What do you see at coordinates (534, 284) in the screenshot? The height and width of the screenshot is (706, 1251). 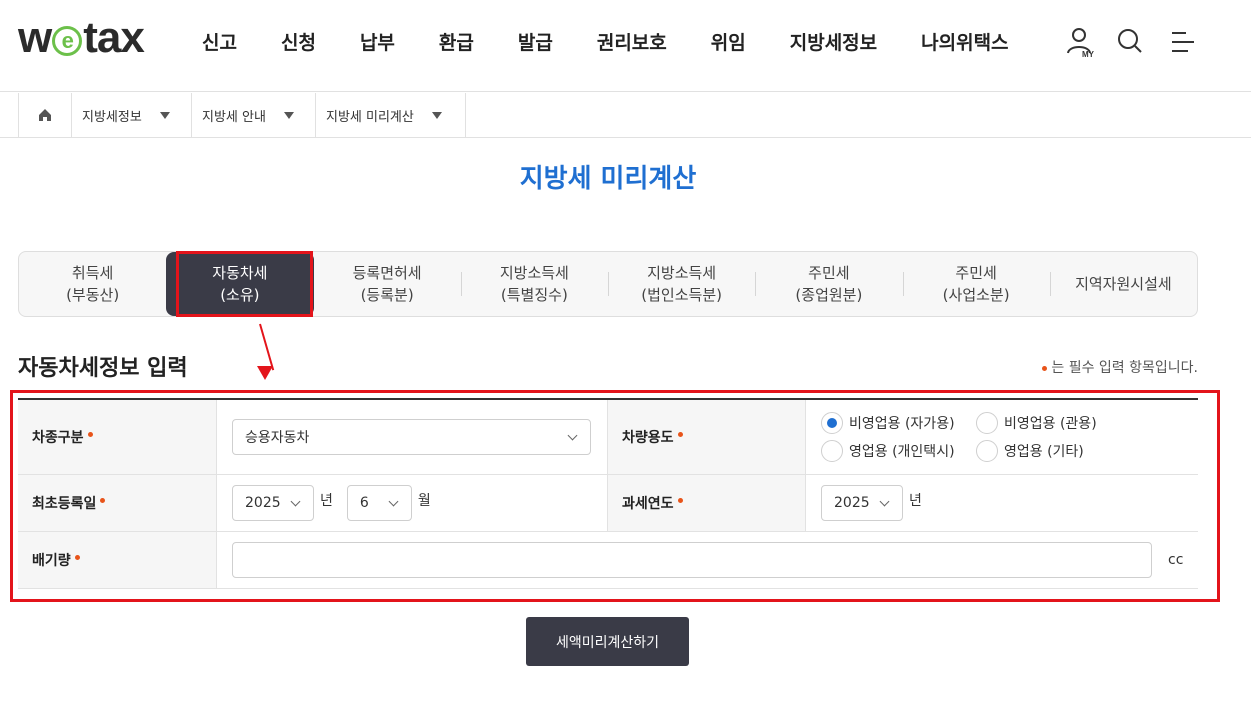 I see `tab-local-income-tax-withholding: 지방소득세 (특별징수)` at bounding box center [534, 284].